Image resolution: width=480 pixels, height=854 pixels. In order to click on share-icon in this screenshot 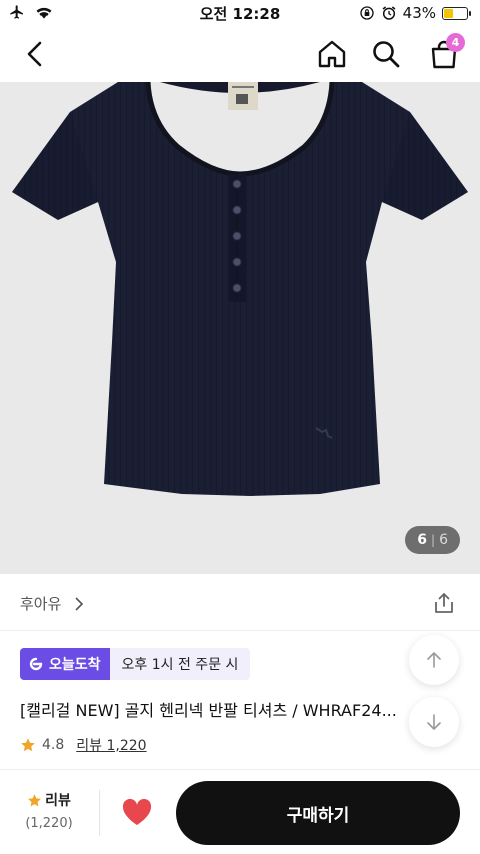, I will do `click(444, 603)`.